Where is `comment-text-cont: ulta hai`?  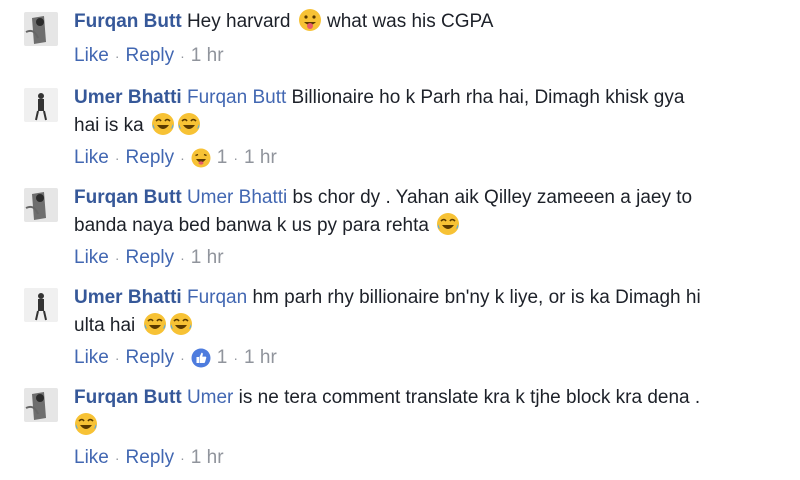
comment-text-cont: ulta hai is located at coordinates (105, 325).